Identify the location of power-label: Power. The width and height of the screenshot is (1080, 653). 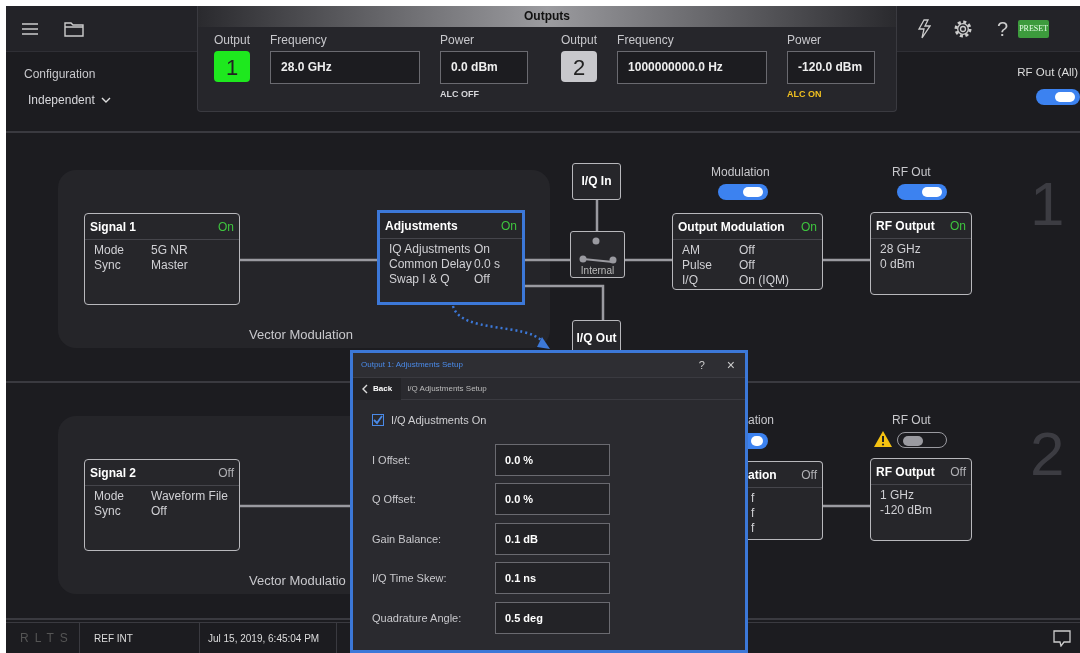
(804, 40).